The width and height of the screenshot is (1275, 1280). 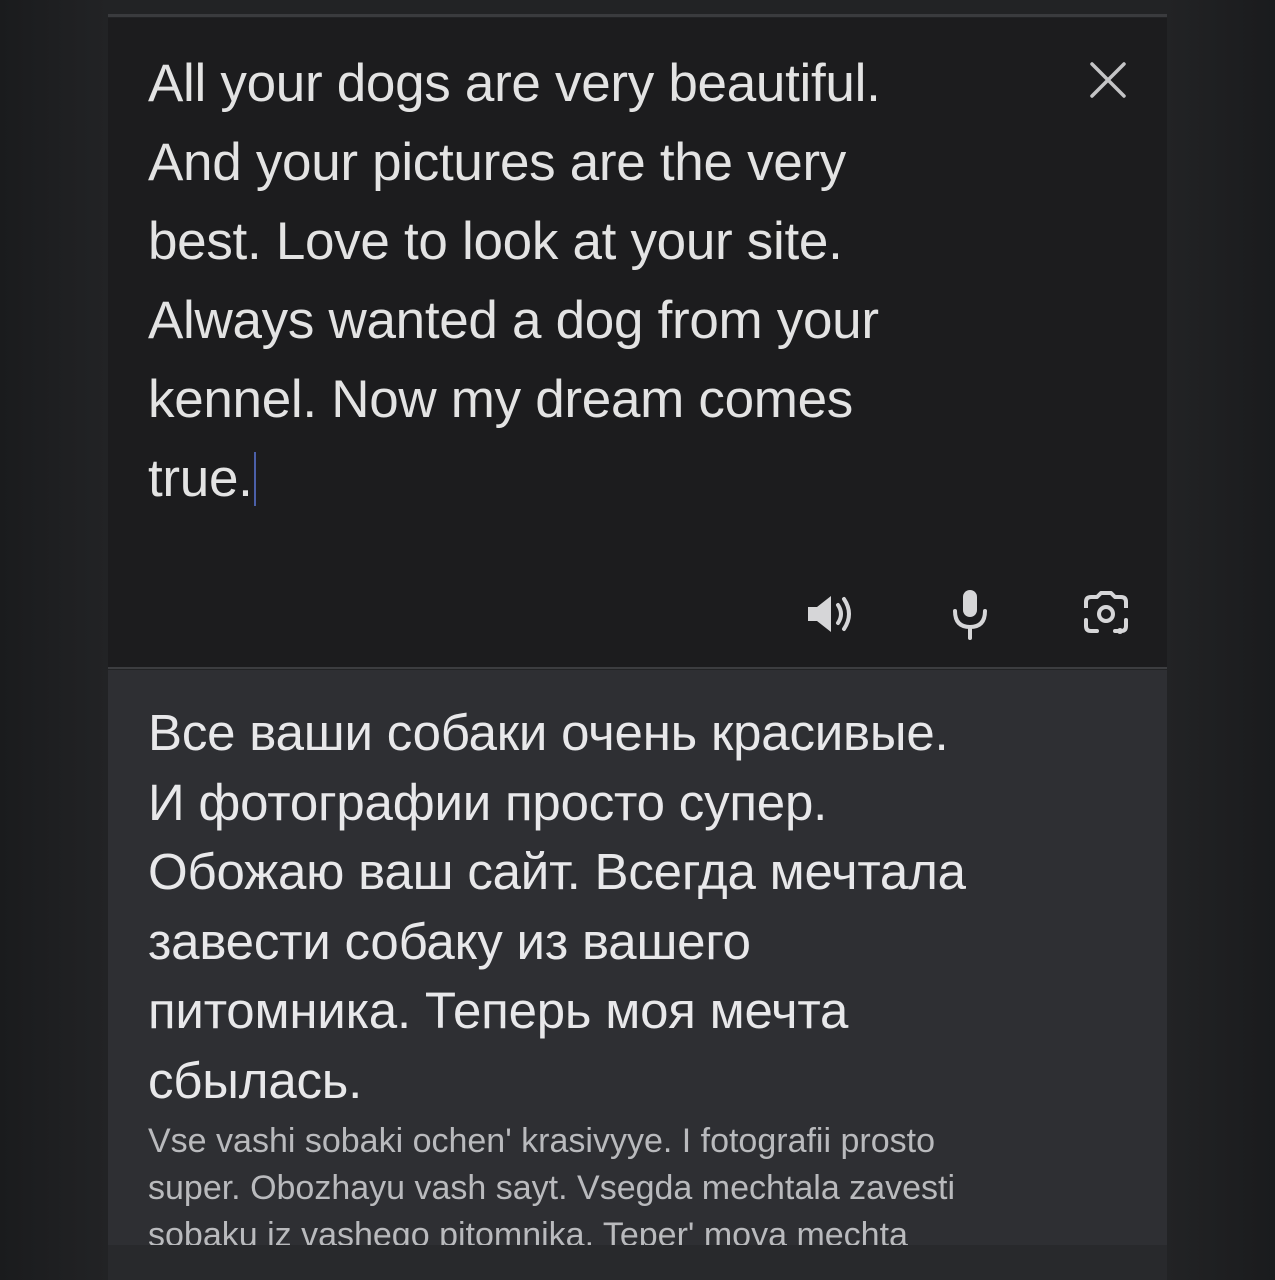 I want to click on mic-icon, so click(x=970, y=615).